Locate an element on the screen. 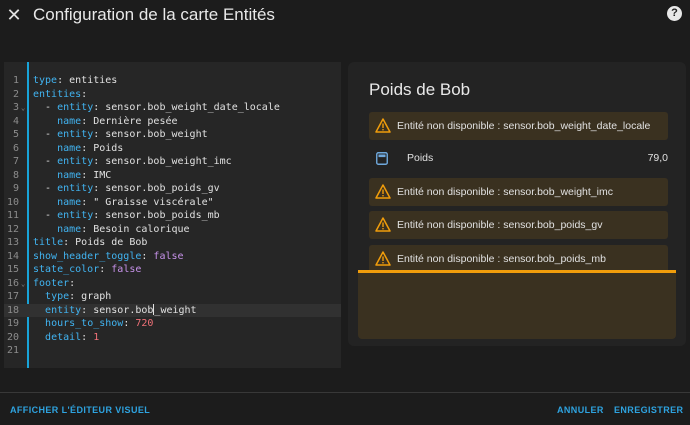  line-number: 21 is located at coordinates (12, 350).